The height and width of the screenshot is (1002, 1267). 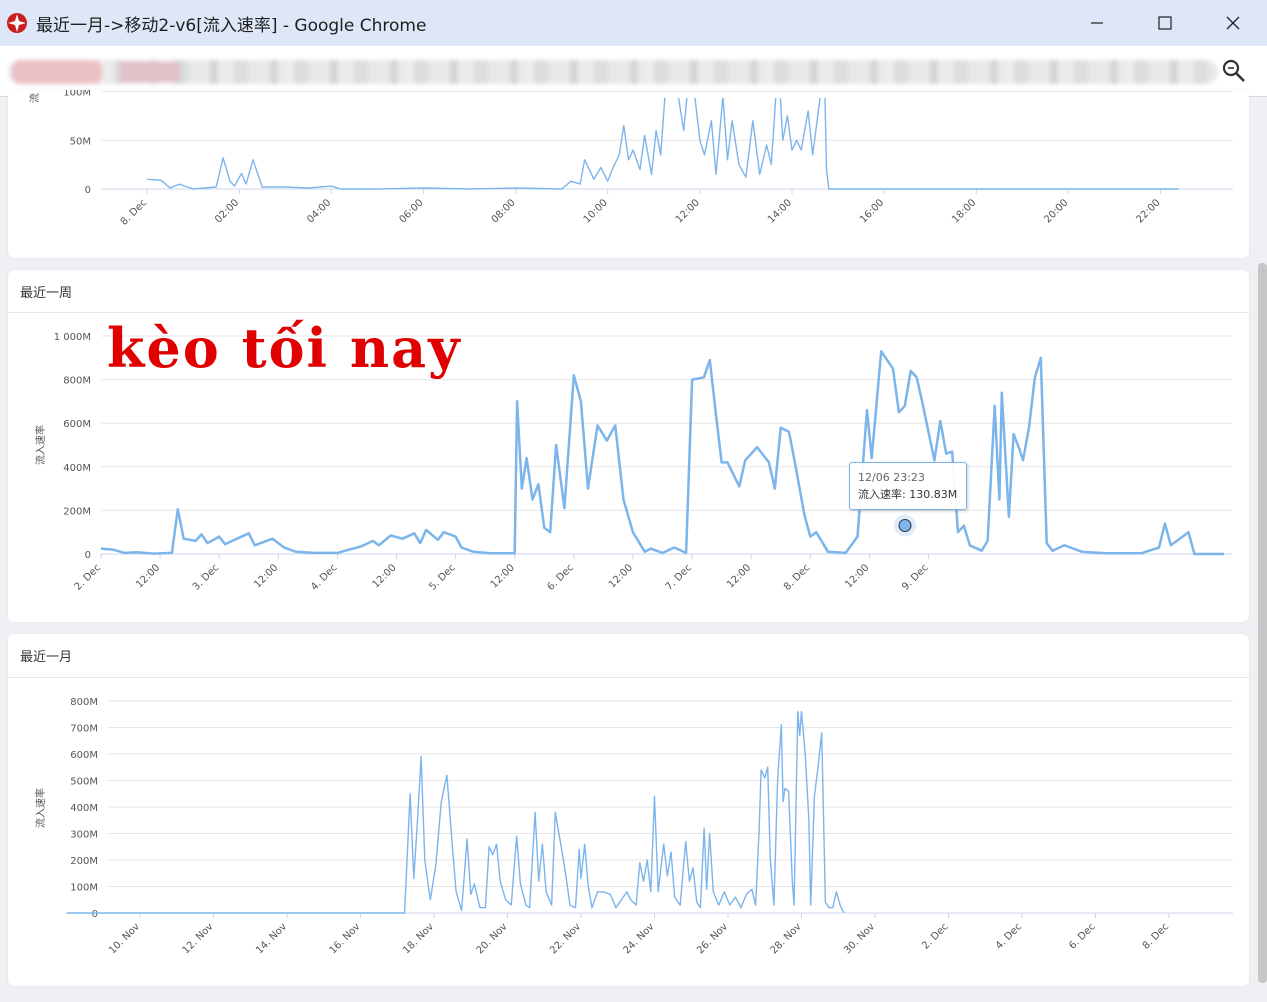 What do you see at coordinates (418, 938) in the screenshot?
I see `x-tick-label: 18. Nov` at bounding box center [418, 938].